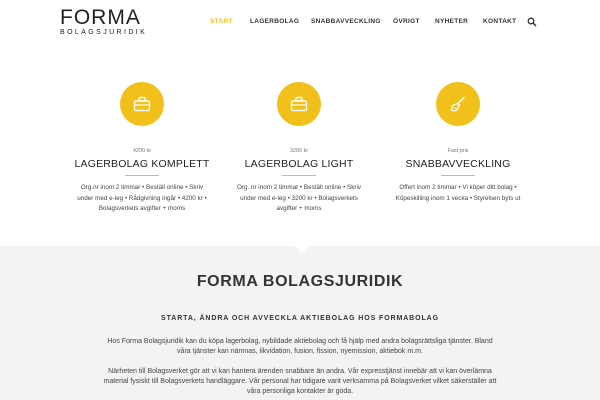  What do you see at coordinates (499, 21) in the screenshot?
I see `nav-item-kontakt: KONTAKT` at bounding box center [499, 21].